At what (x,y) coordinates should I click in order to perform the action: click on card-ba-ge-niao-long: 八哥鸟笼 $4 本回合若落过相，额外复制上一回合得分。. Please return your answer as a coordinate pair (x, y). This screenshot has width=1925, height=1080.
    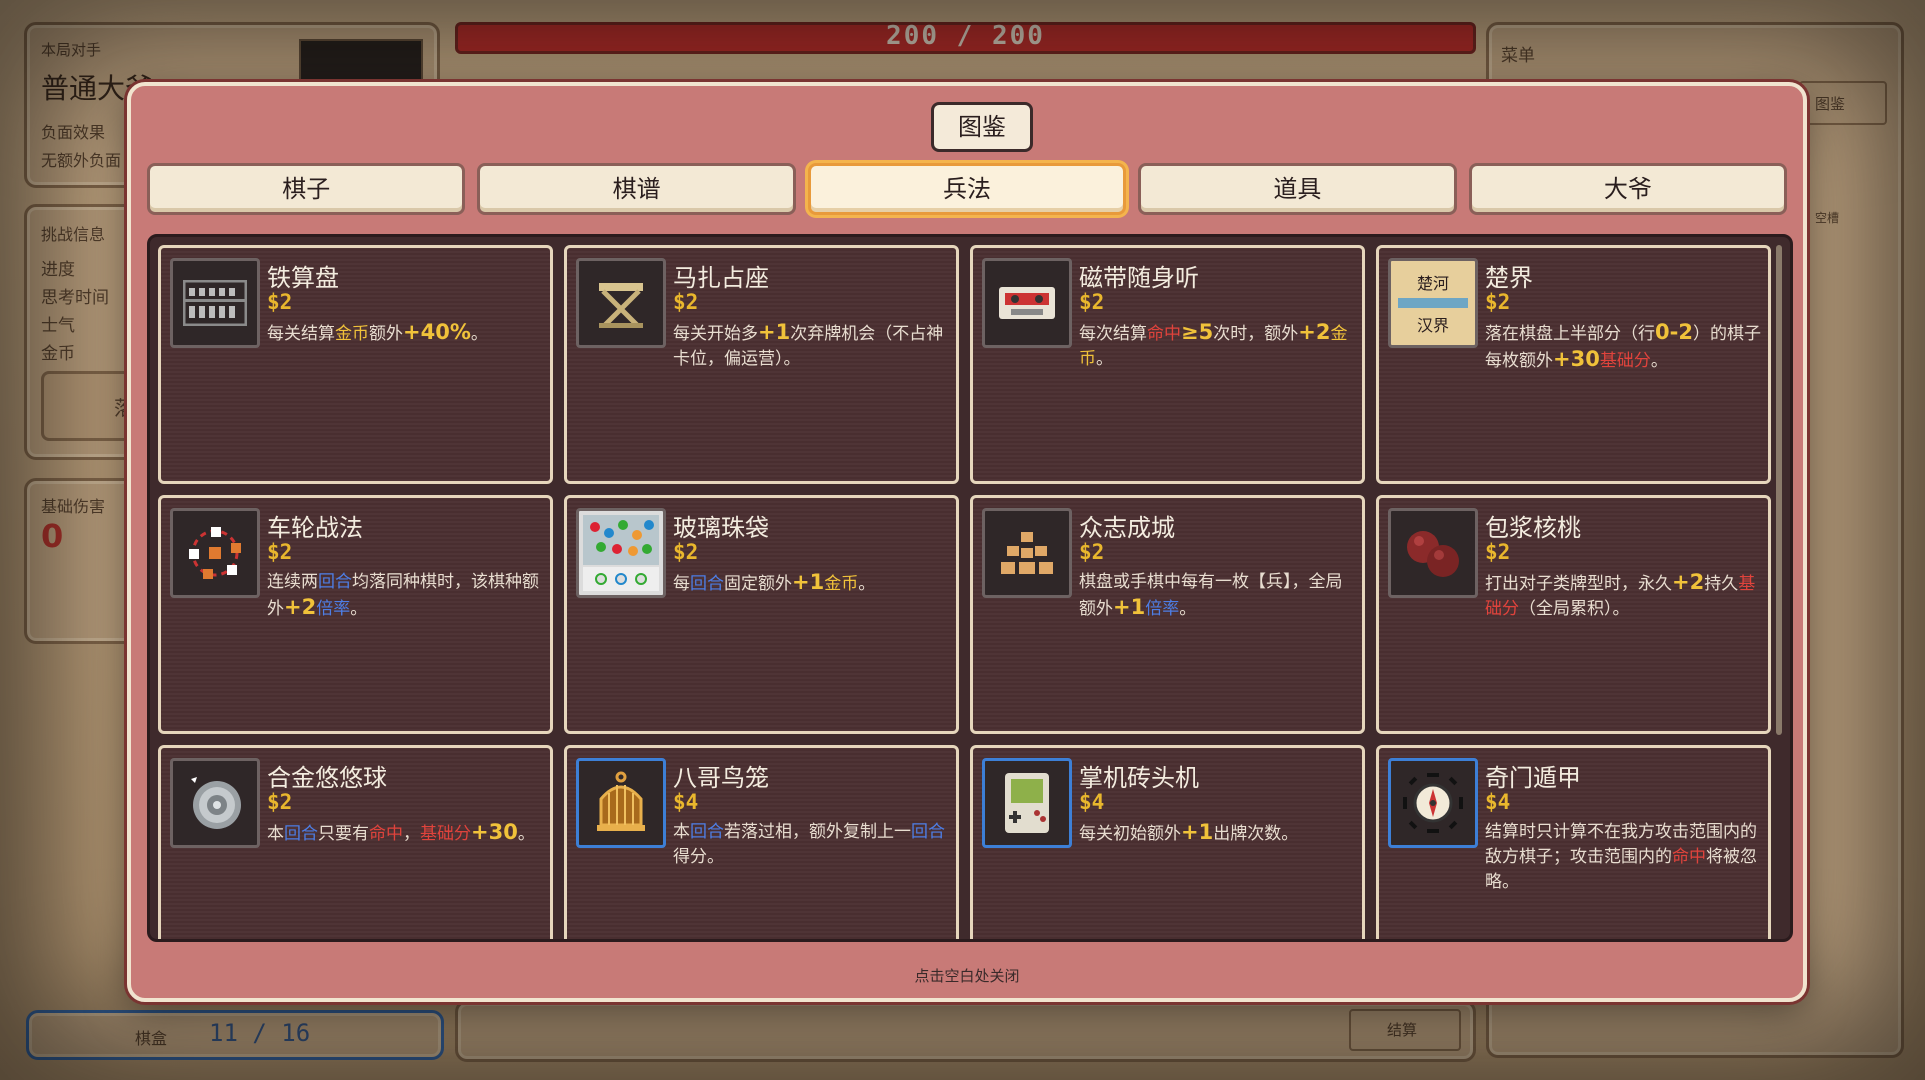
    Looking at the image, I should click on (761, 842).